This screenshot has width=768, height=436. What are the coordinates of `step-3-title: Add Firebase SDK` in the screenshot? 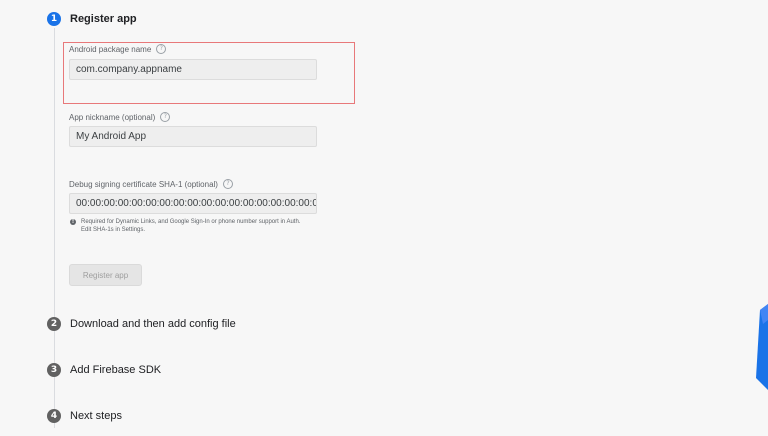 It's located at (116, 370).